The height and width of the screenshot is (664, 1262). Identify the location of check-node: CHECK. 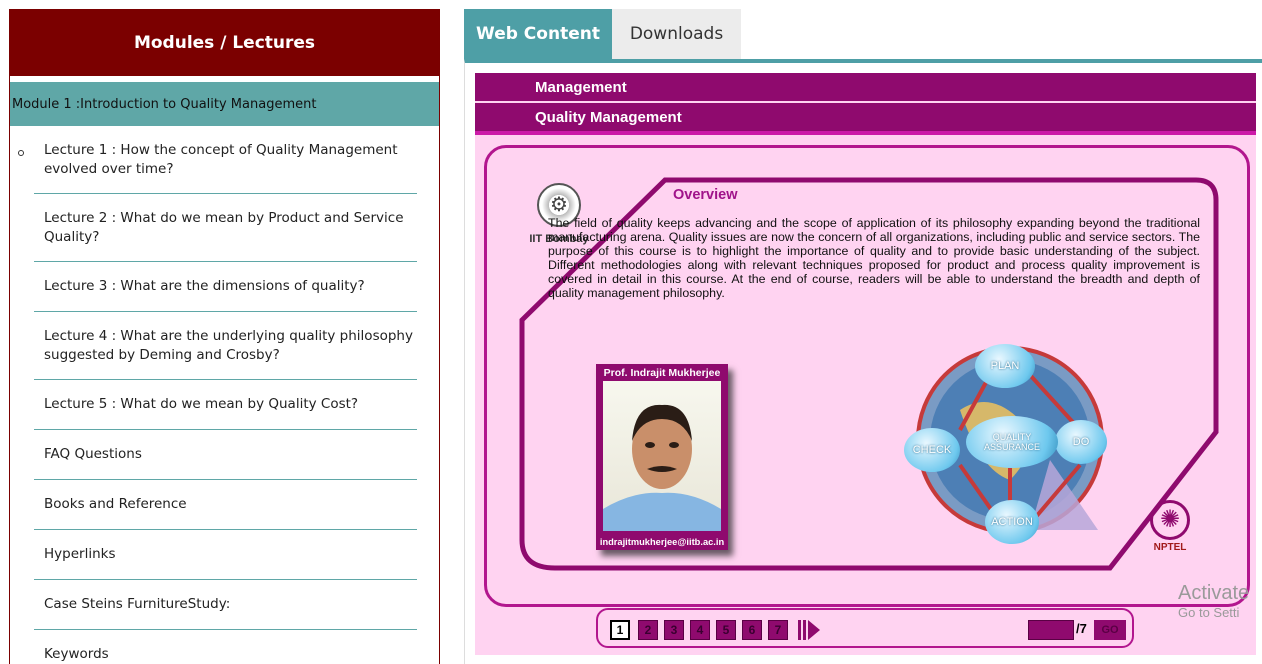
(932, 450).